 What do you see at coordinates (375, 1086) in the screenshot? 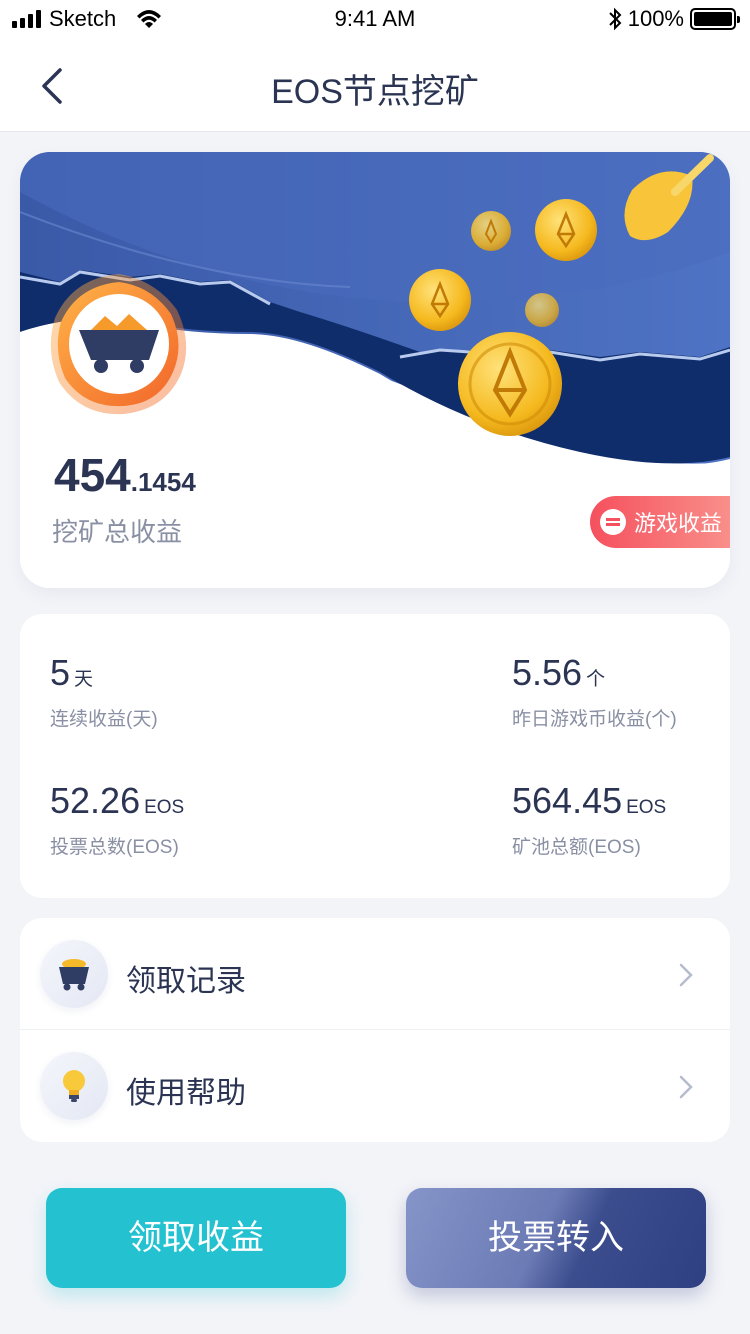
I see `menu-item-help: 使用帮助` at bounding box center [375, 1086].